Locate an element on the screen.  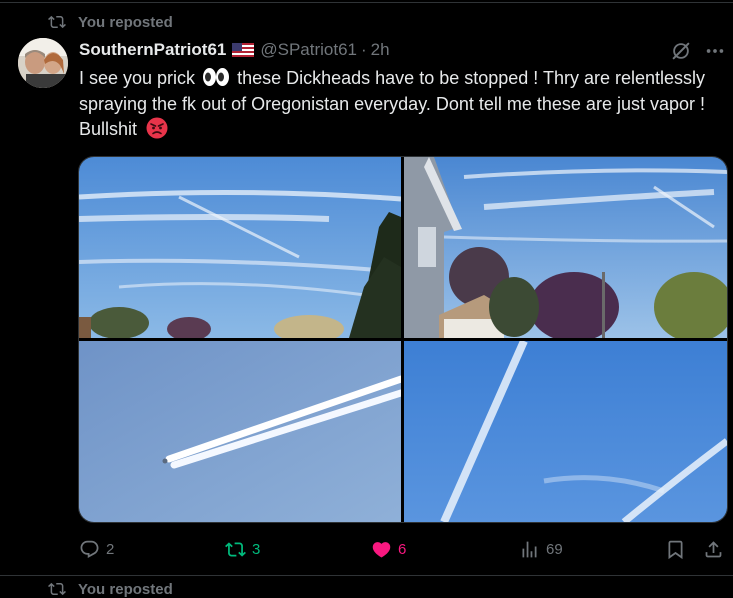
bookmark-icon is located at coordinates (675, 549).